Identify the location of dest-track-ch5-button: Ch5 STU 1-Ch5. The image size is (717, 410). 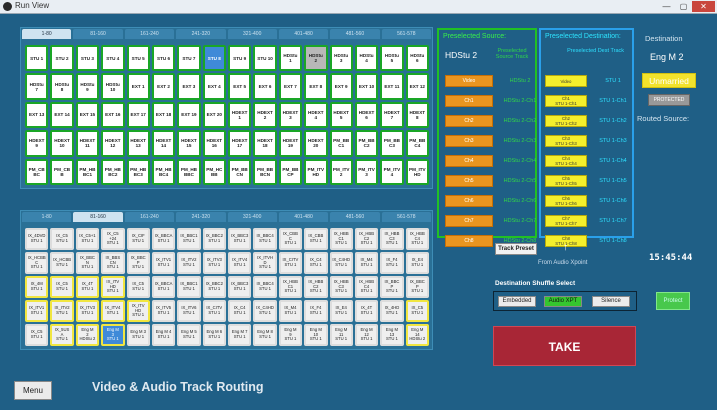
(566, 181).